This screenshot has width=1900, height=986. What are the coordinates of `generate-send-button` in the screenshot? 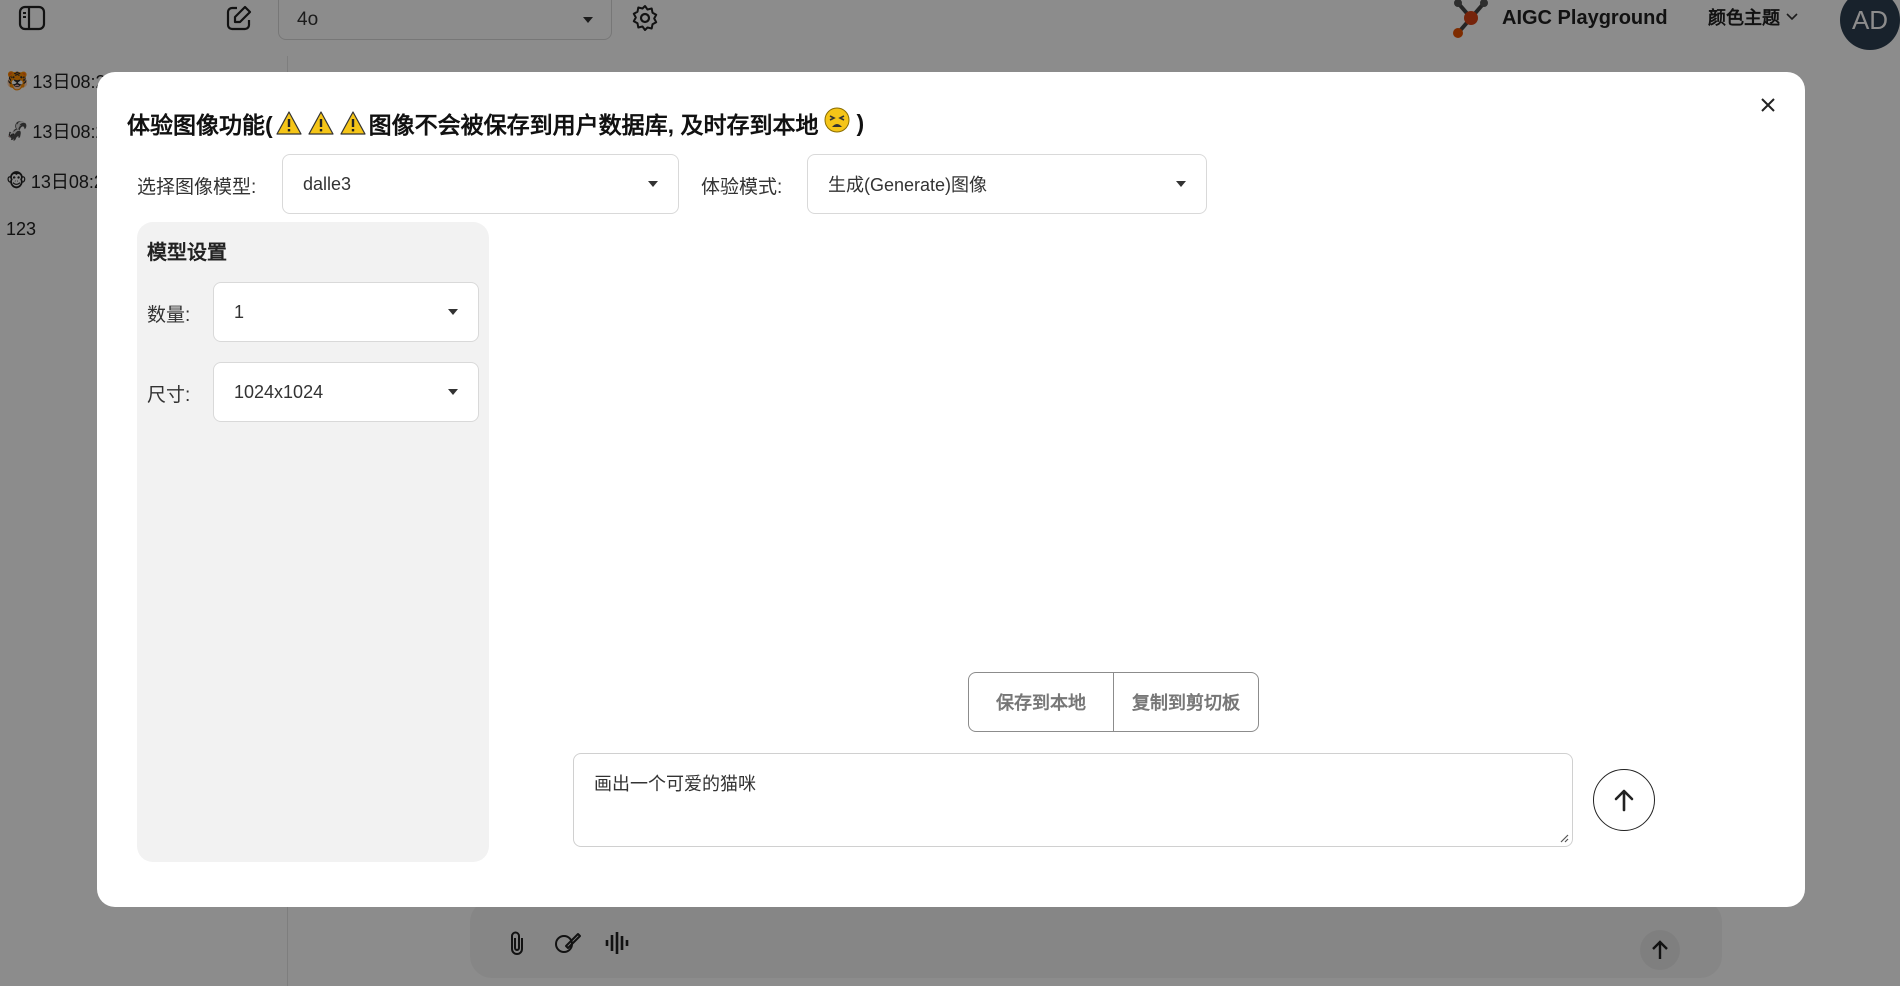 It's located at (1624, 800).